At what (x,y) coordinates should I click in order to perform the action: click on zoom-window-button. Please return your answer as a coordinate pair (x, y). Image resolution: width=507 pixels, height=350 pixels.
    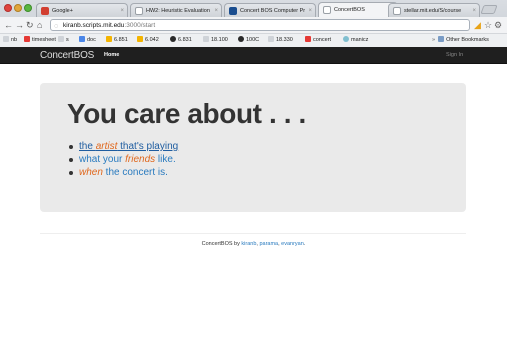
    Looking at the image, I should click on (28, 8).